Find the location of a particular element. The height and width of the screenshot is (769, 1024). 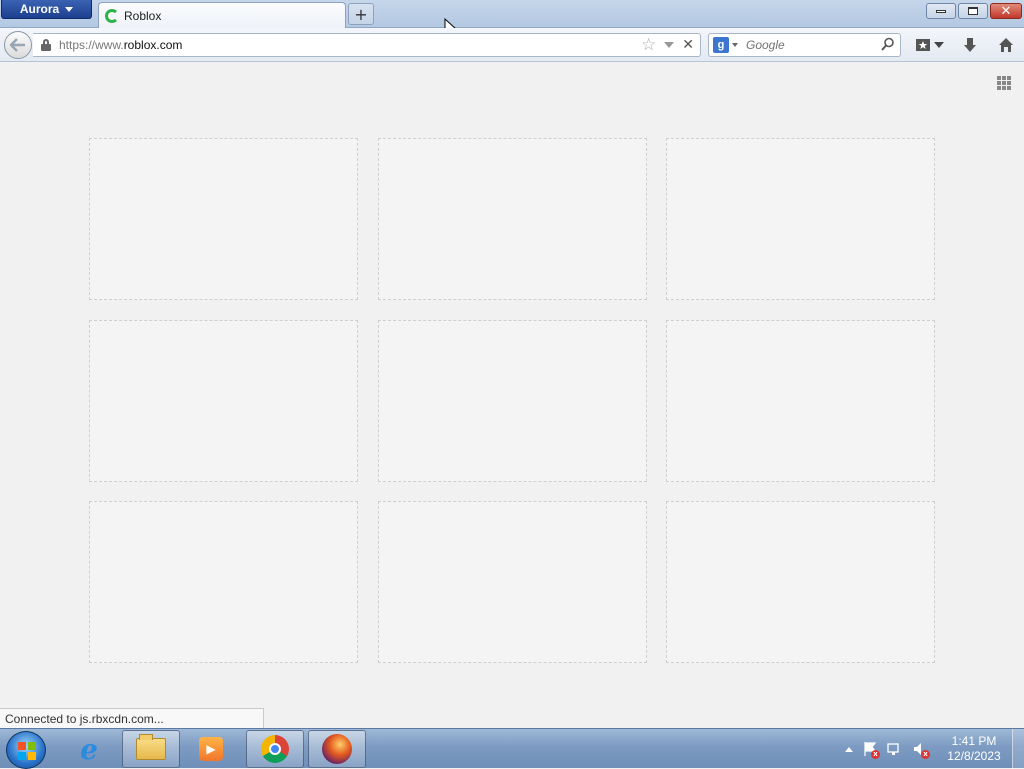

restore-button is located at coordinates (973, 11).